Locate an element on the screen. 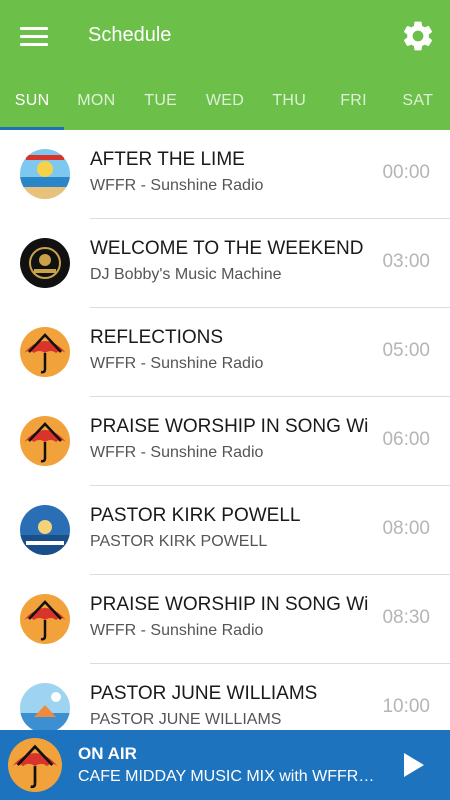 Image resolution: width=450 pixels, height=800 pixels. tab-fri: FRI is located at coordinates (353, 101).